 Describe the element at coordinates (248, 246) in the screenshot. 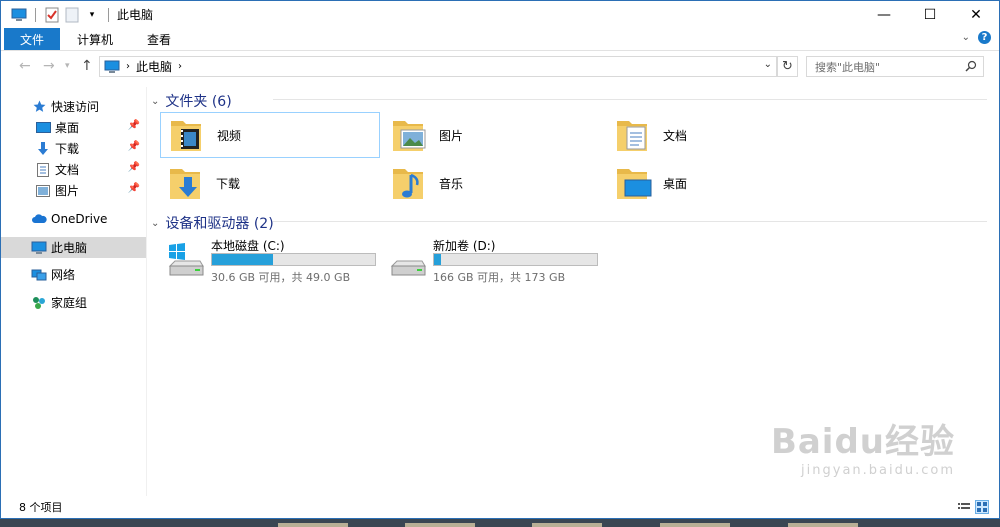

I see `drive-name: 本地磁盘 (C:)` at that location.